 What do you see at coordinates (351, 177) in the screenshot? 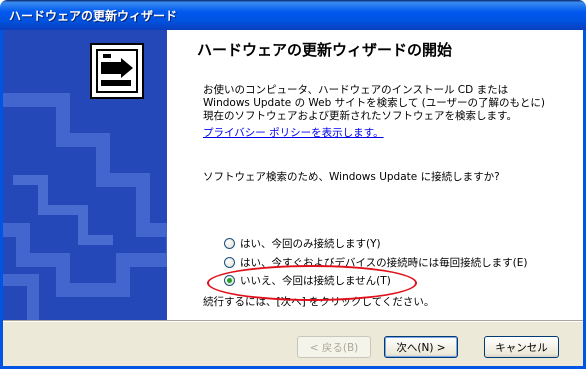
I see `connect-question: ソフトウェア検索のため、Windows Update に接続しますか?` at bounding box center [351, 177].